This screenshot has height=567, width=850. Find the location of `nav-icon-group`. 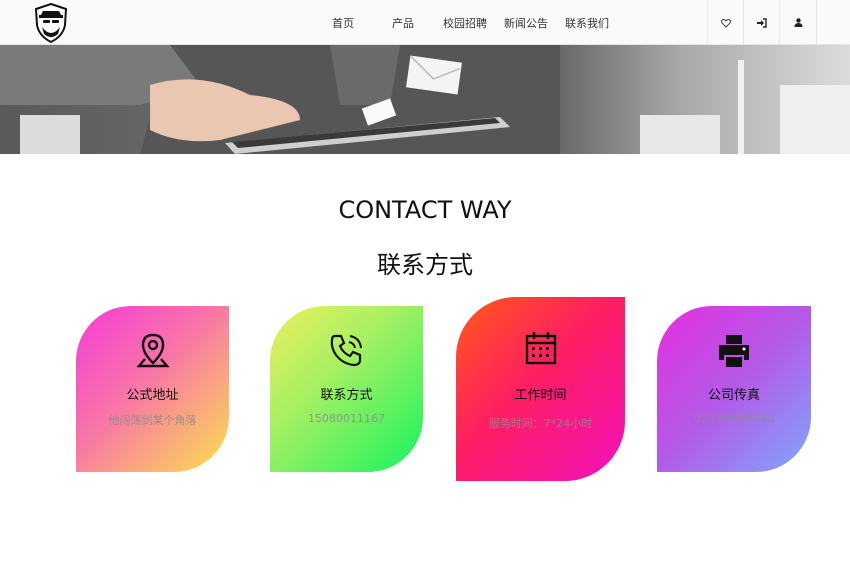

nav-icon-group is located at coordinates (762, 22).